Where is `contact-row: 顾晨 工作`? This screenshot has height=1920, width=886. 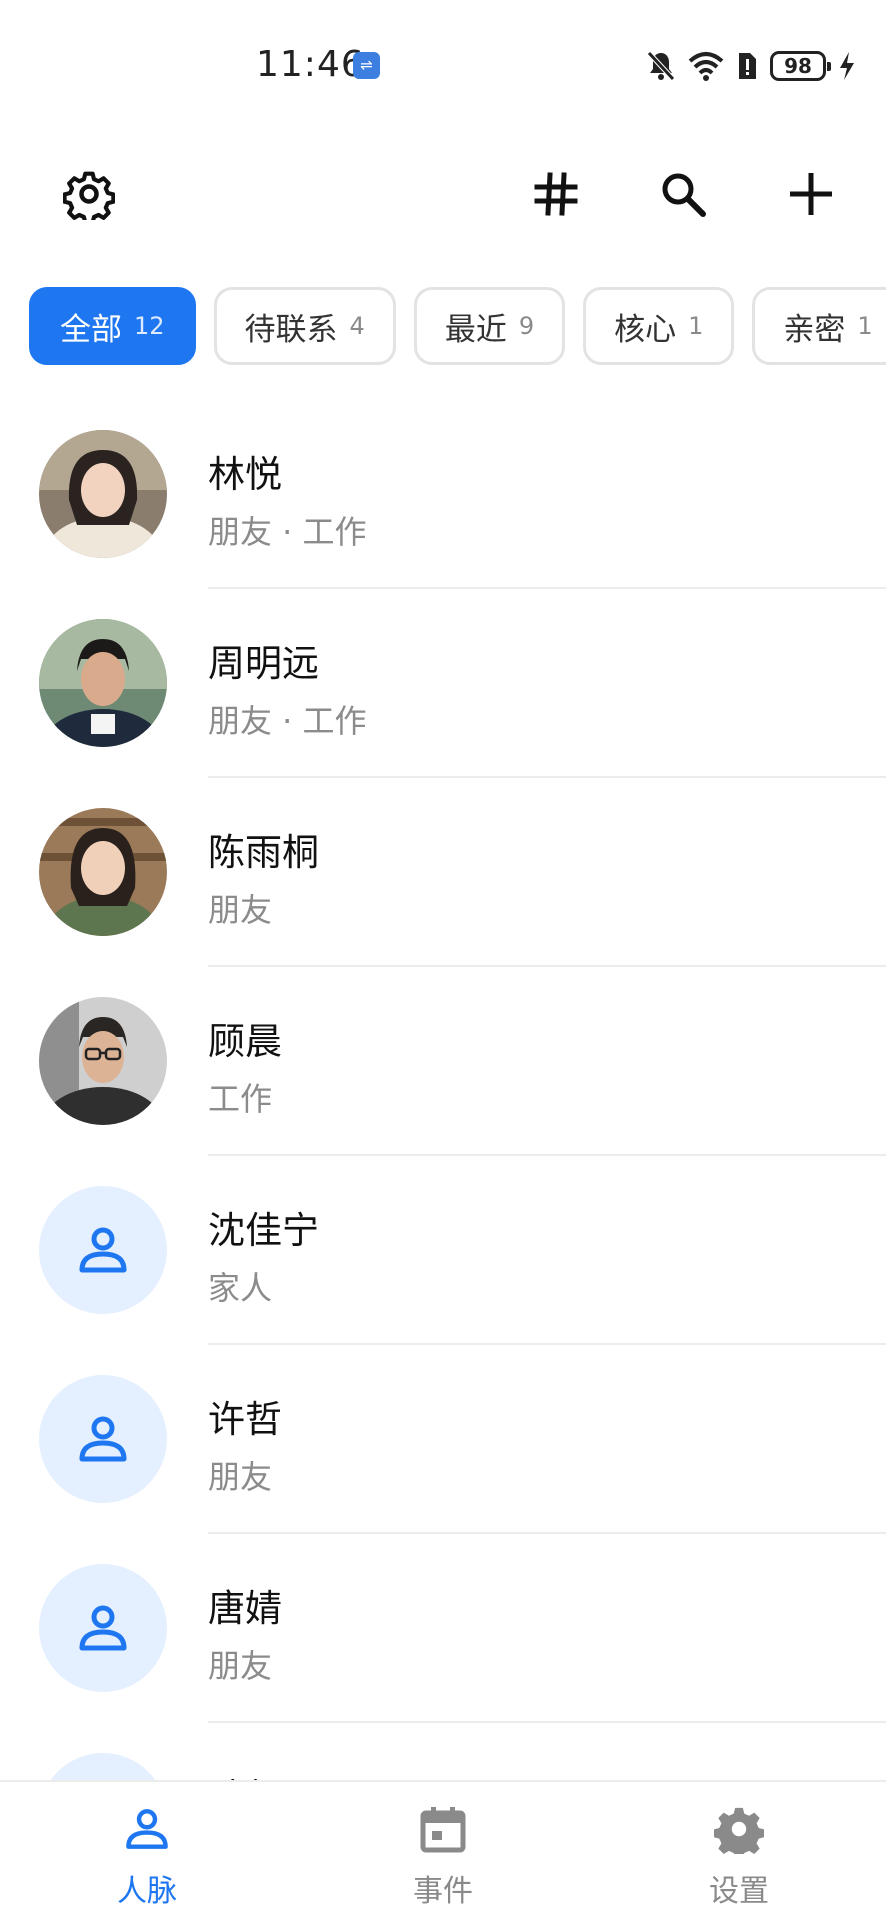 contact-row: 顾晨 工作 is located at coordinates (443, 1061).